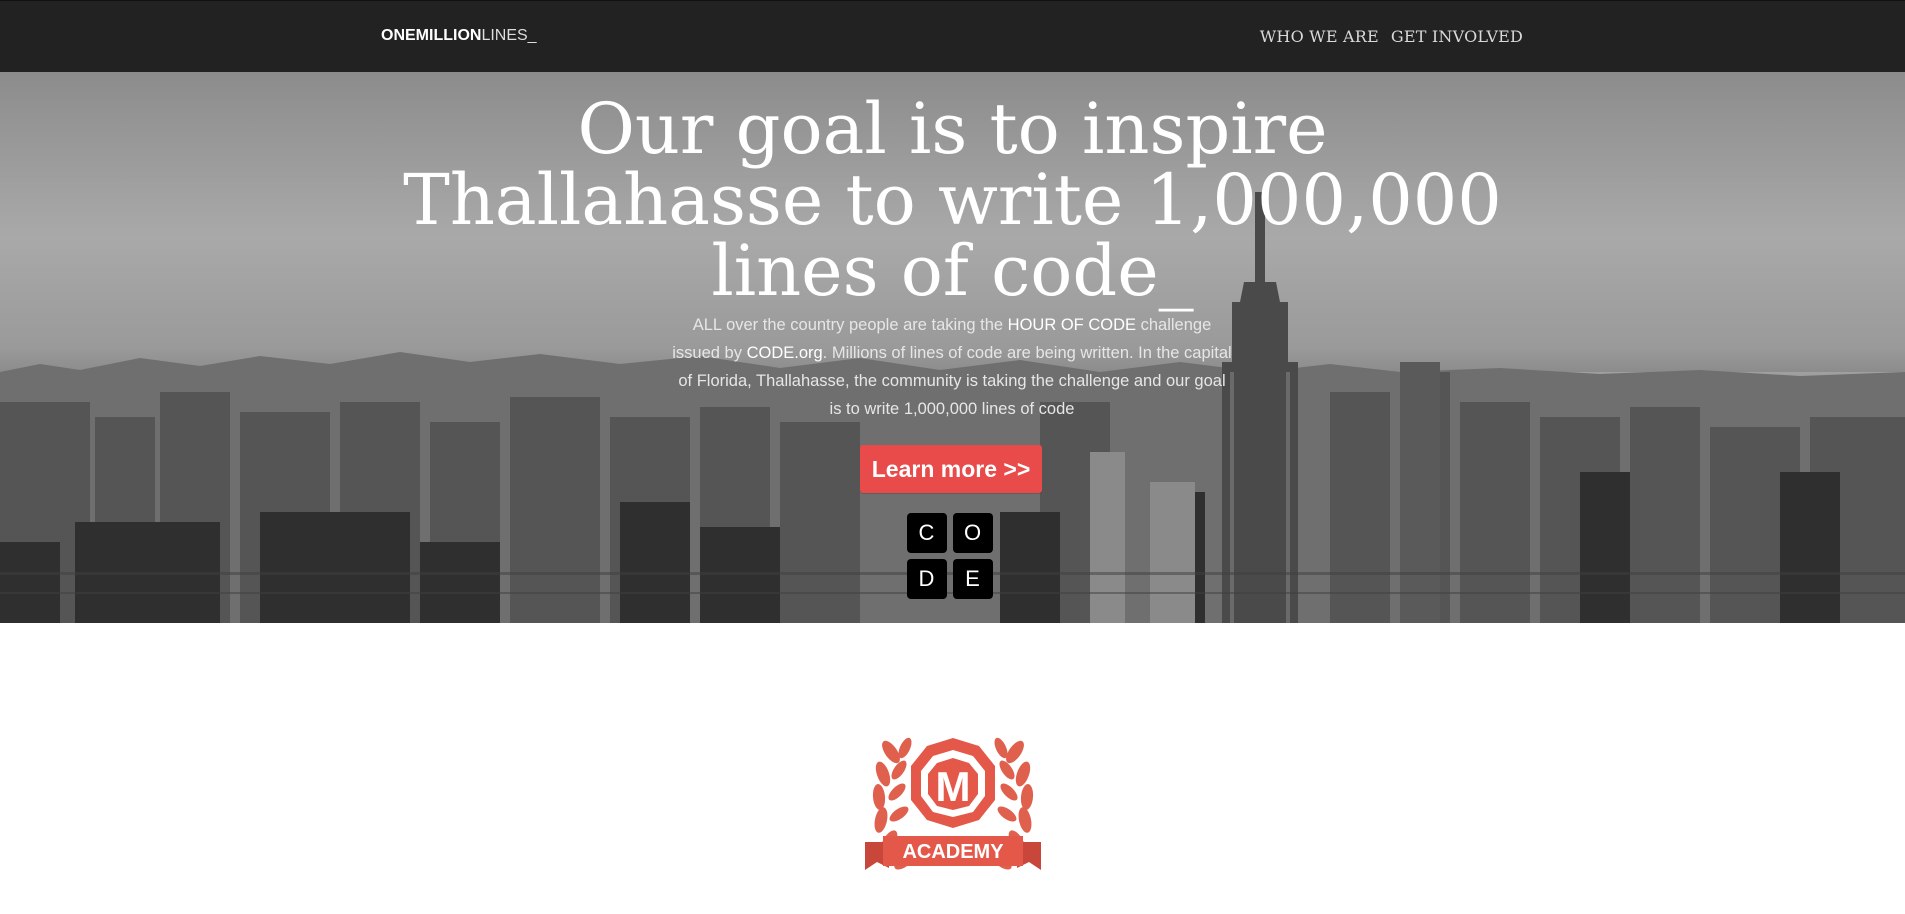 The image size is (1905, 914). Describe the element at coordinates (1072, 325) in the screenshot. I see `hour-of-code-link: HOUR OF CODE` at that location.